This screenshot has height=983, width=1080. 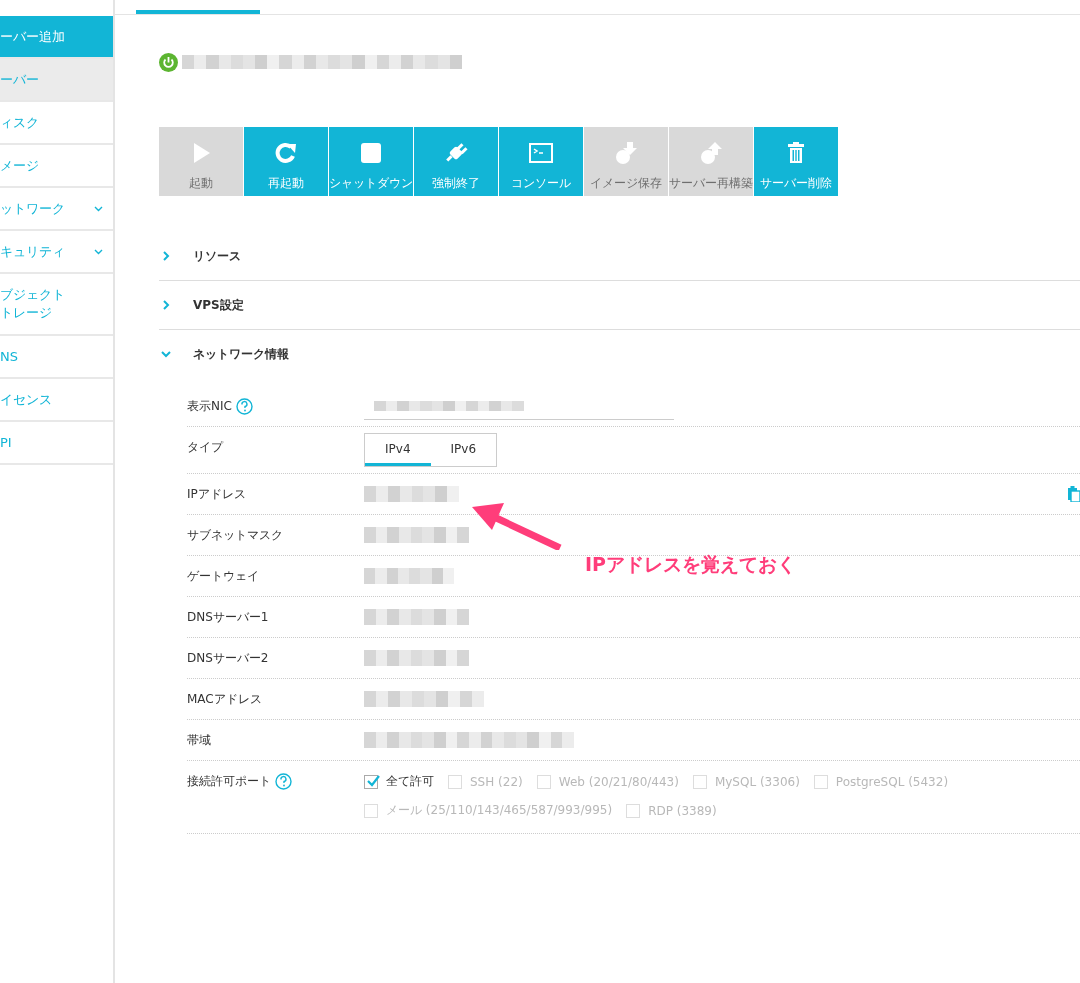 What do you see at coordinates (619, 305) in the screenshot?
I see `accordion-header: VPS設定` at bounding box center [619, 305].